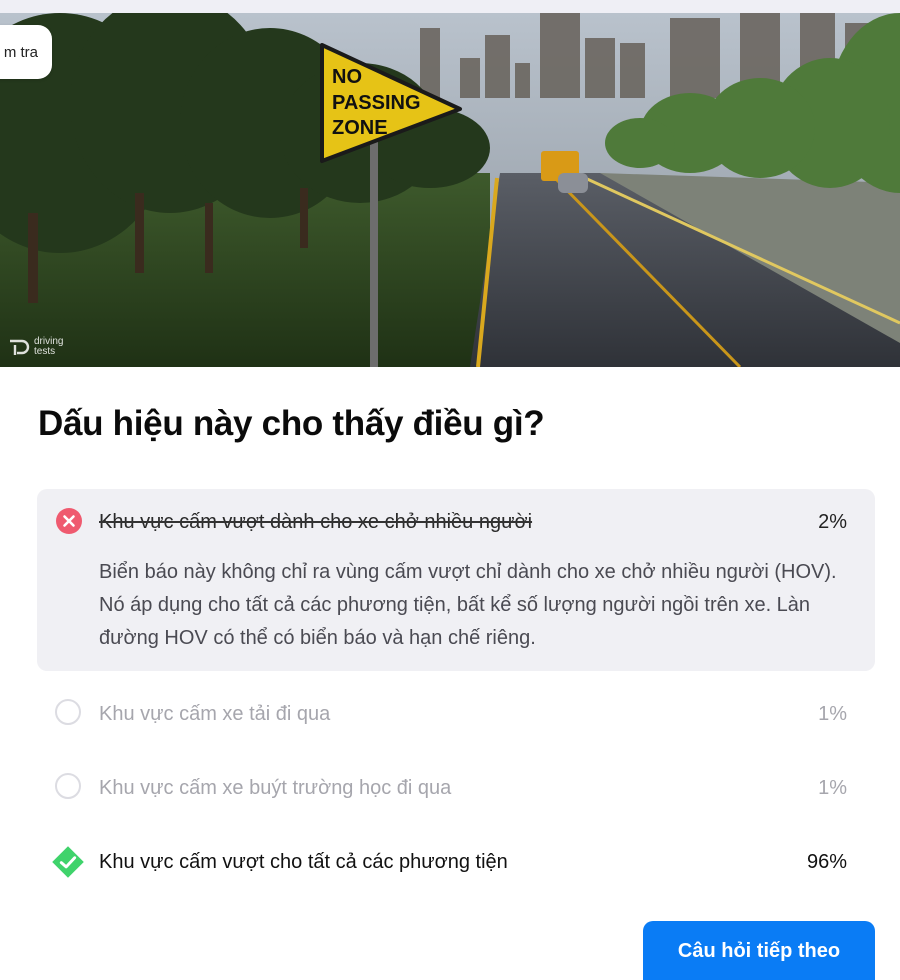 The image size is (900, 980). I want to click on answer-option-2: Khu vực cấm xe tải đi qua 1%, so click(456, 713).